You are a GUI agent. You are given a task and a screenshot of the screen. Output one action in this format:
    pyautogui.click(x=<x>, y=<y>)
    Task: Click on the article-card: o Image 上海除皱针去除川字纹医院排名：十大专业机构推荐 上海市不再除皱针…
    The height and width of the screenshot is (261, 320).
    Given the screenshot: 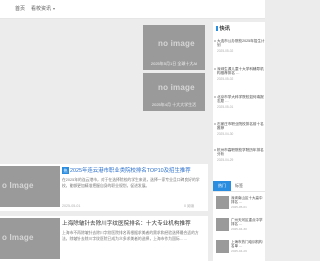 What is the action you would take?
    pyautogui.click(x=104, y=238)
    